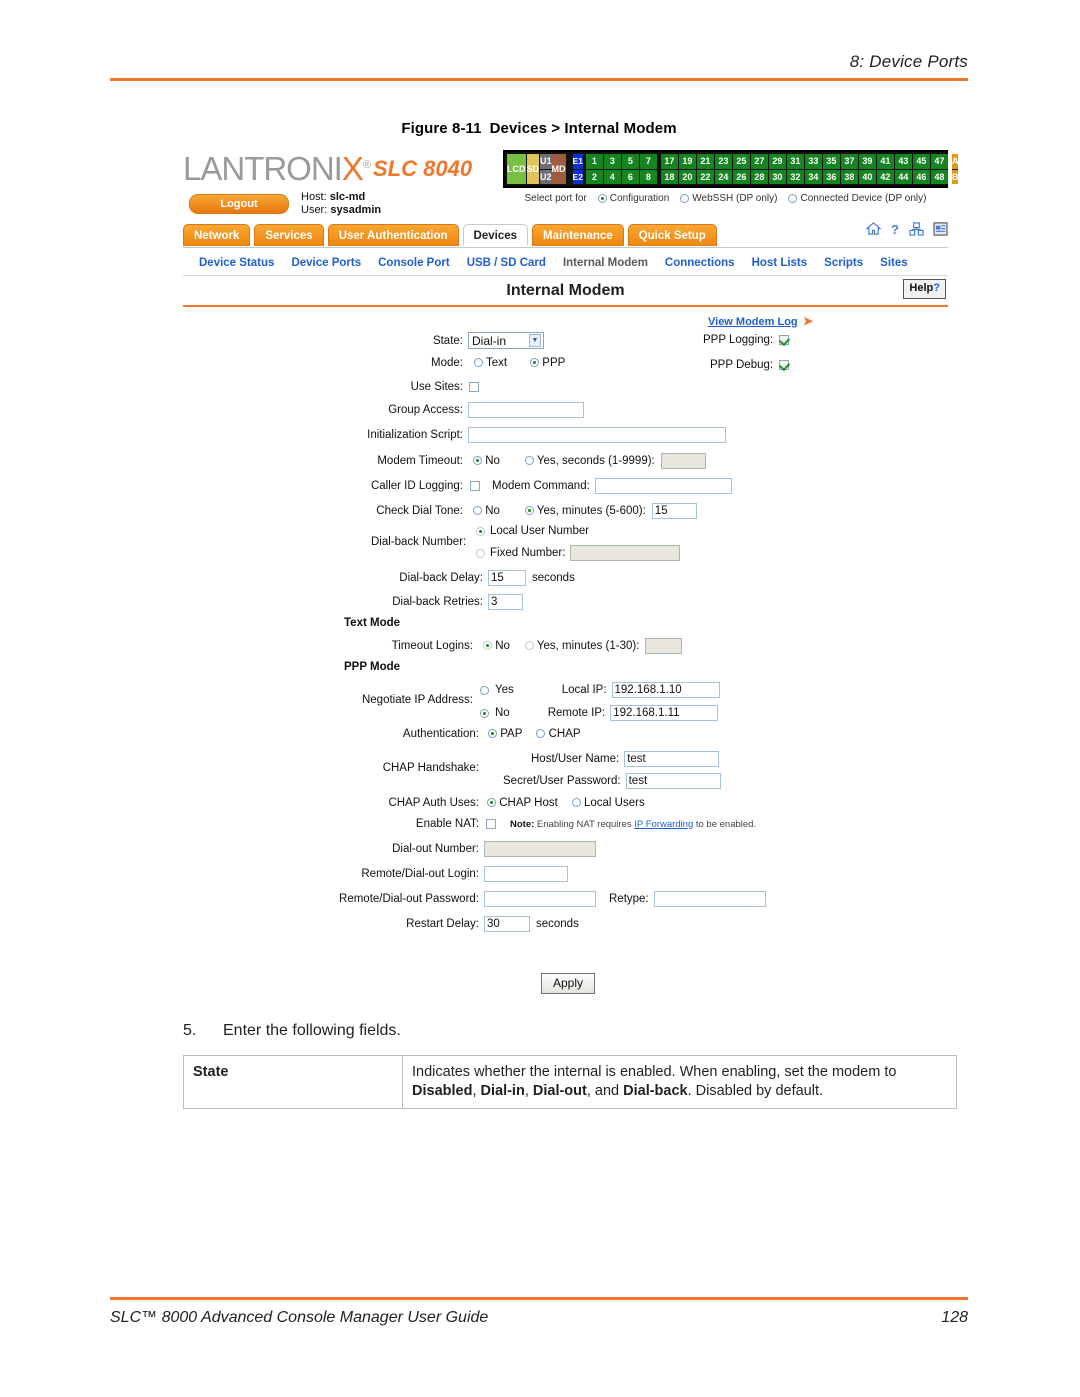  I want to click on device-port-2: 2, so click(594, 176).